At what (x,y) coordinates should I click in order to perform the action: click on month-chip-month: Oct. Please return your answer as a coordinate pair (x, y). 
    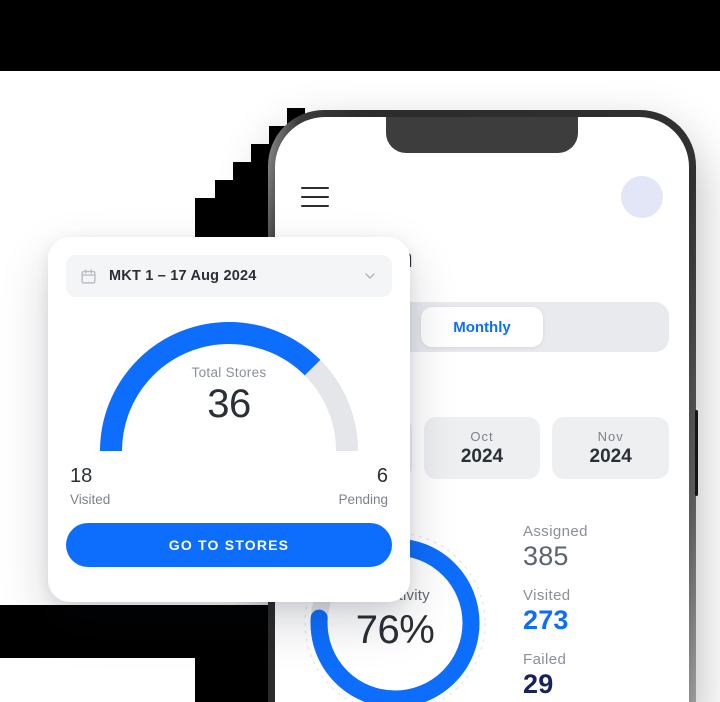
    Looking at the image, I should click on (482, 436).